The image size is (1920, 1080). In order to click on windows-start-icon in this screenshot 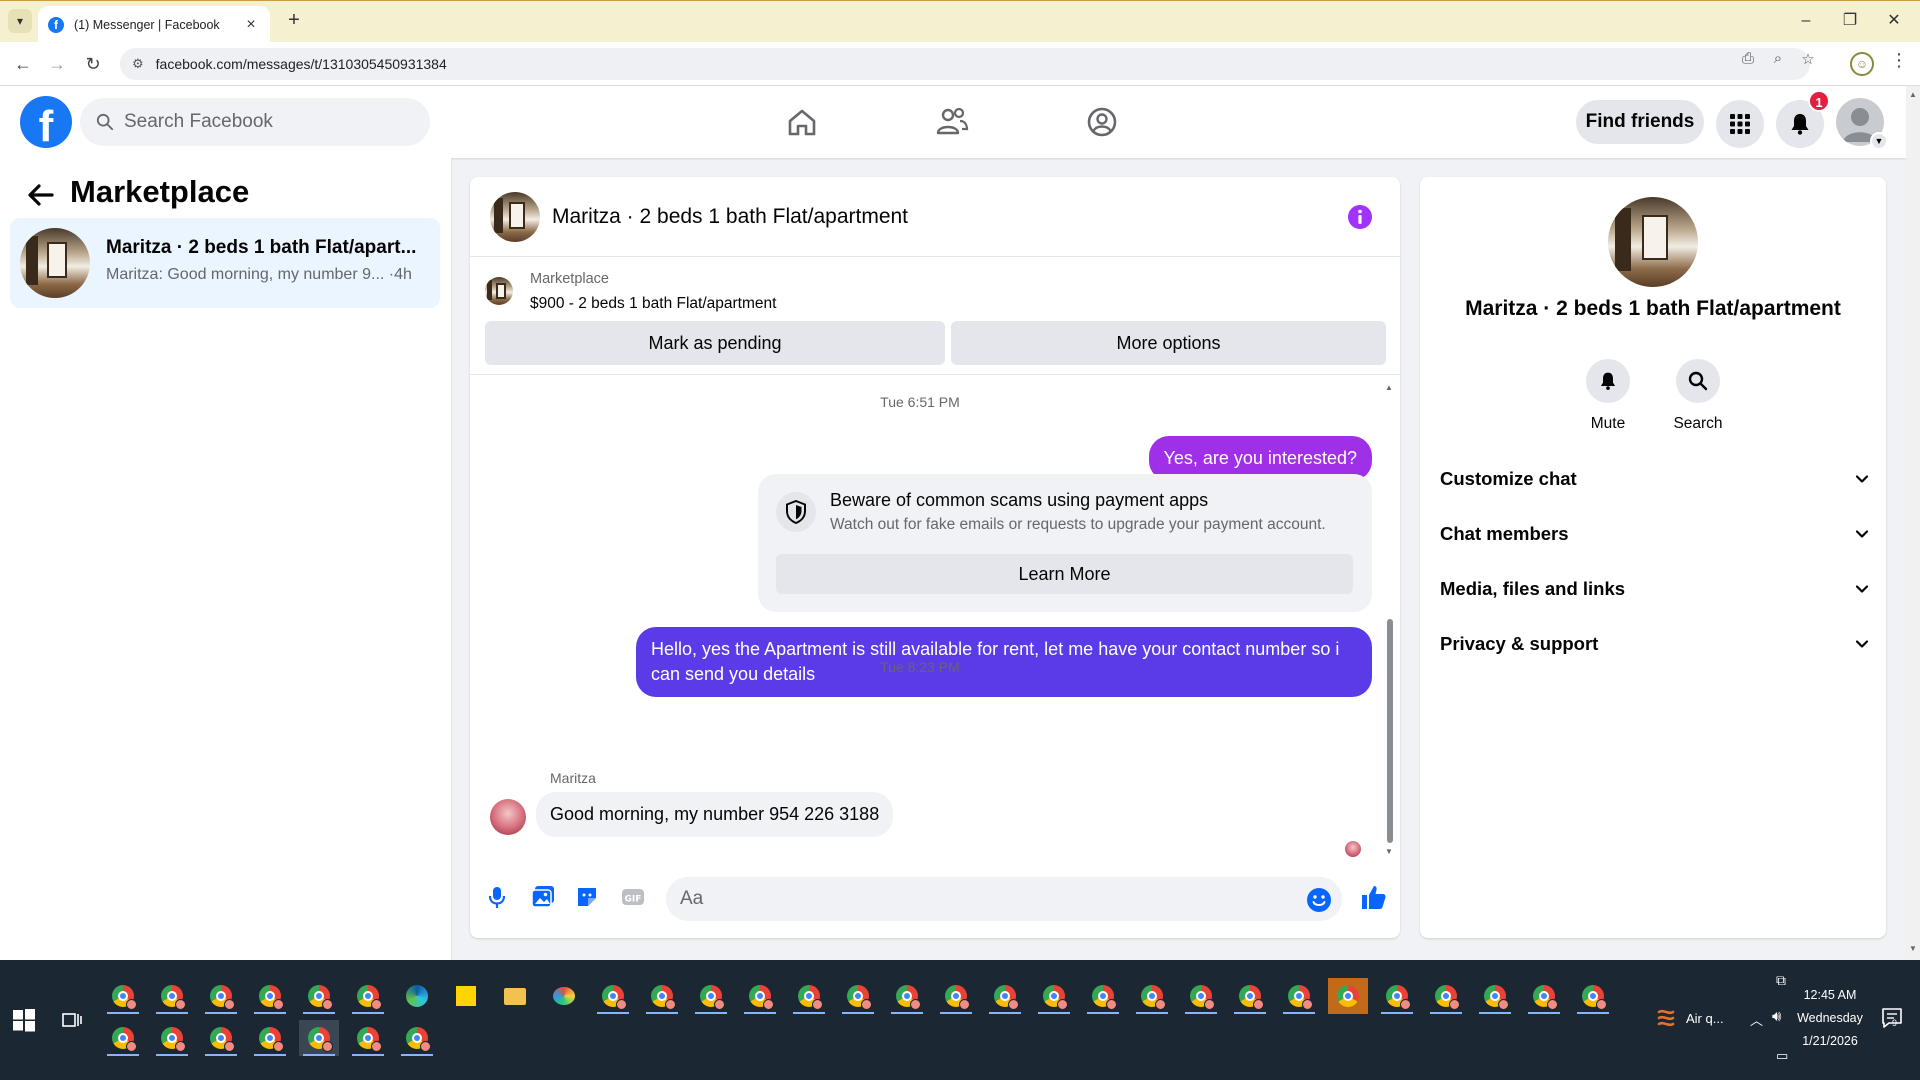, I will do `click(24, 1020)`.